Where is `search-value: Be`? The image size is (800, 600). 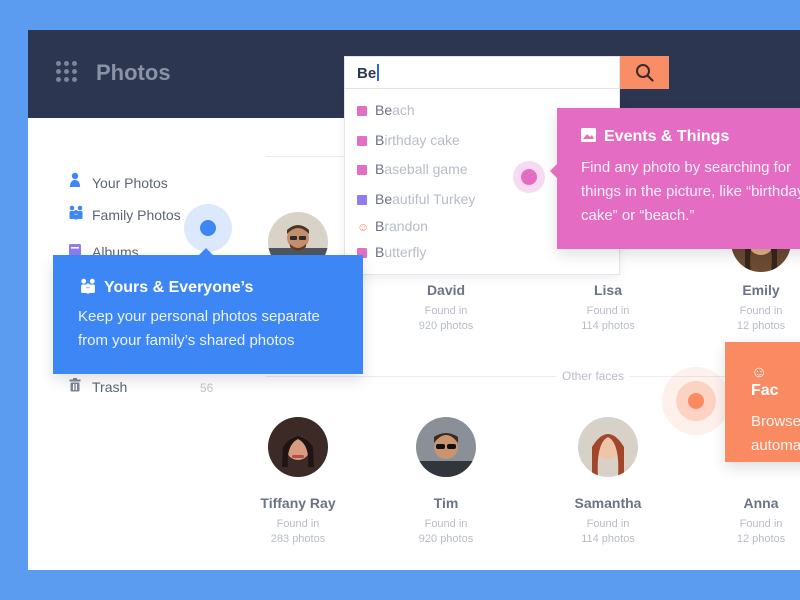
search-value: Be is located at coordinates (368, 73).